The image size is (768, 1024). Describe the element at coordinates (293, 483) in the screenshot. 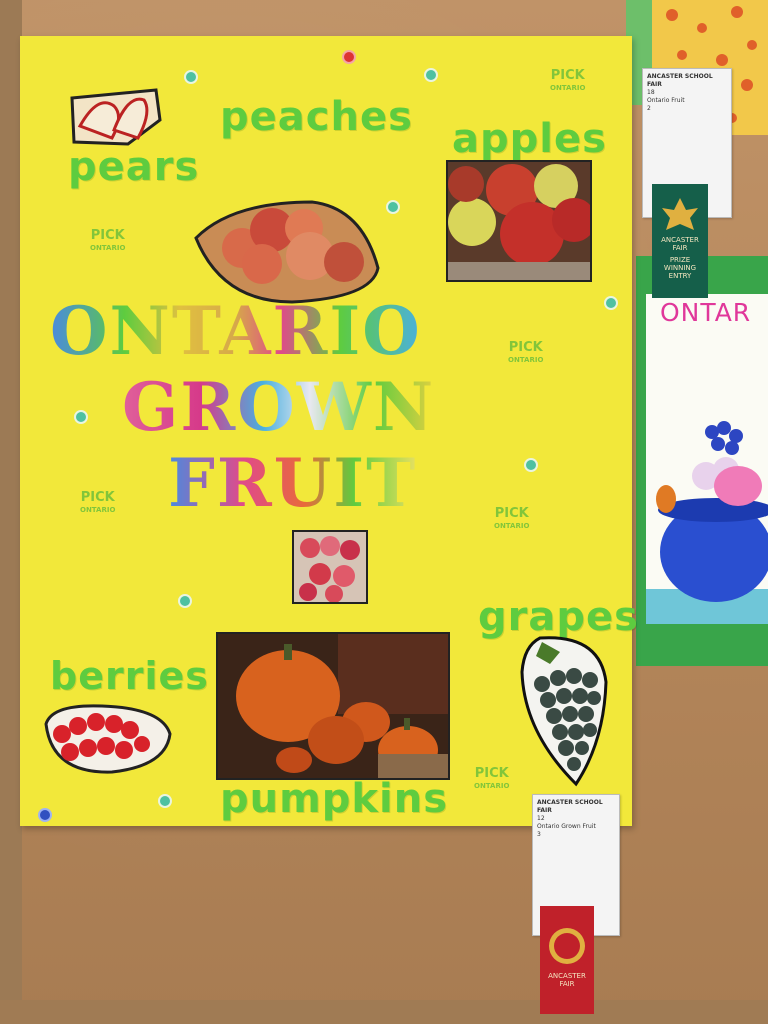

I see `poster-title-line-3: FRUIT` at that location.